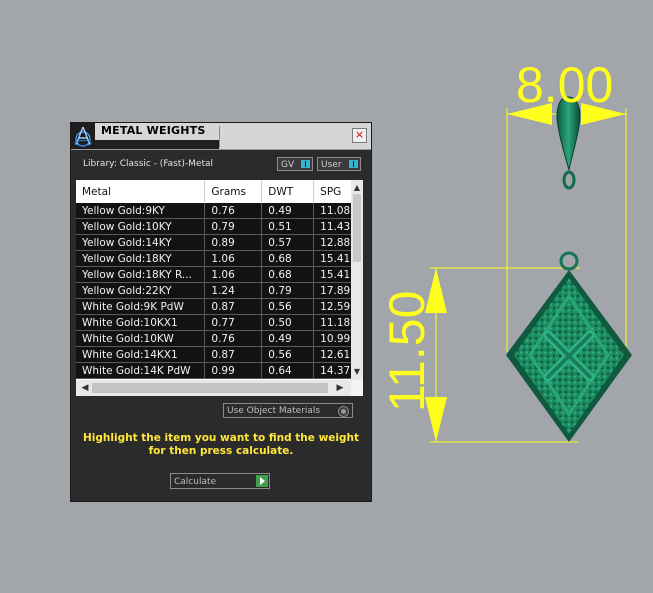  What do you see at coordinates (83, 136) in the screenshot?
I see `app-logo-icon` at bounding box center [83, 136].